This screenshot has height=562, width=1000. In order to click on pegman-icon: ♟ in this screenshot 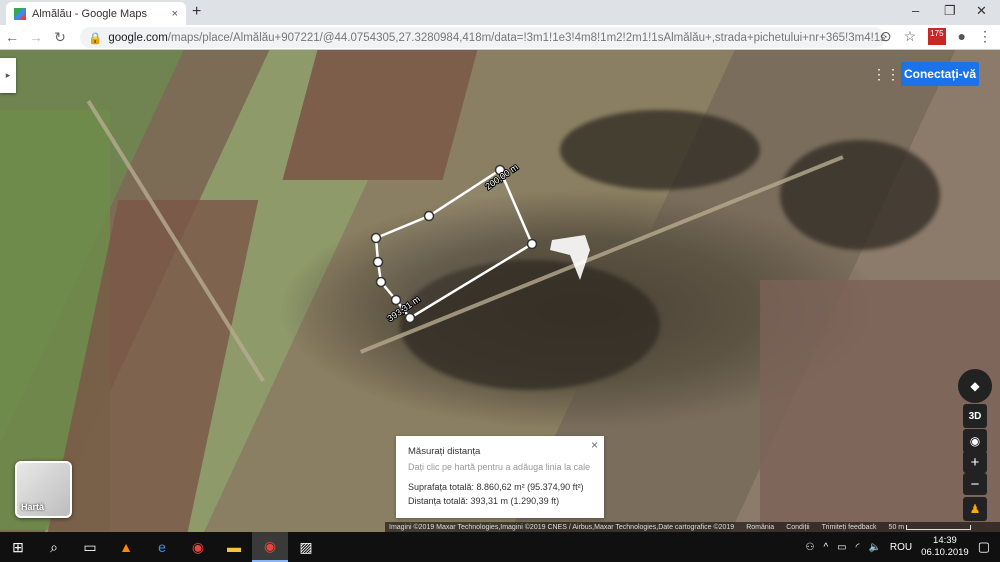, I will do `click(975, 509)`.